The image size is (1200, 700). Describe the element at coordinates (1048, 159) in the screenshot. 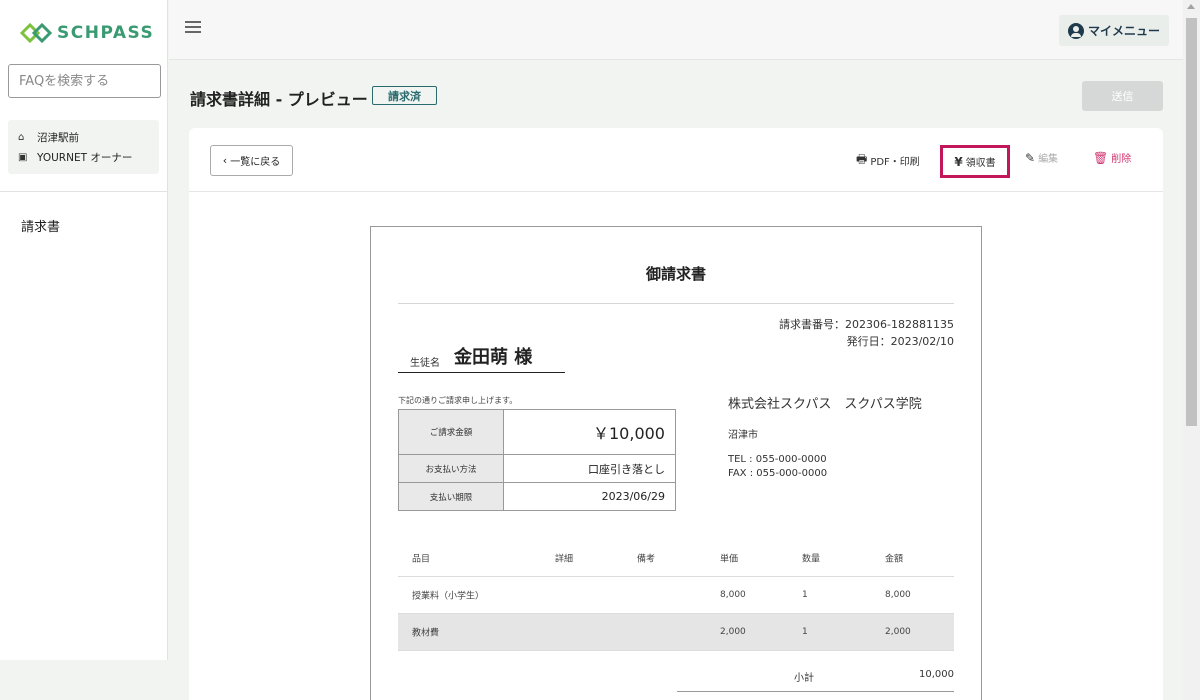

I see `edit-label: 編集` at that location.